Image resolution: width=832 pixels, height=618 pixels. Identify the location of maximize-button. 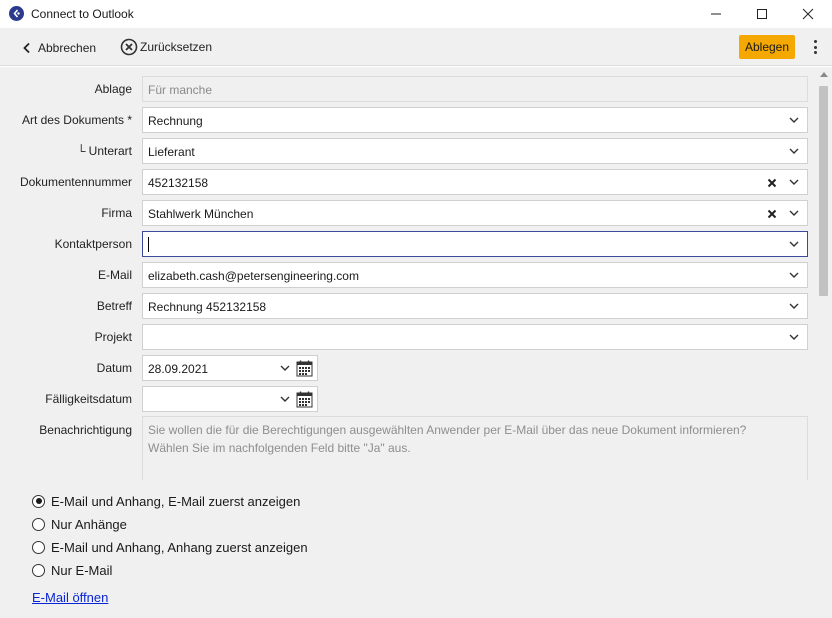
(762, 14).